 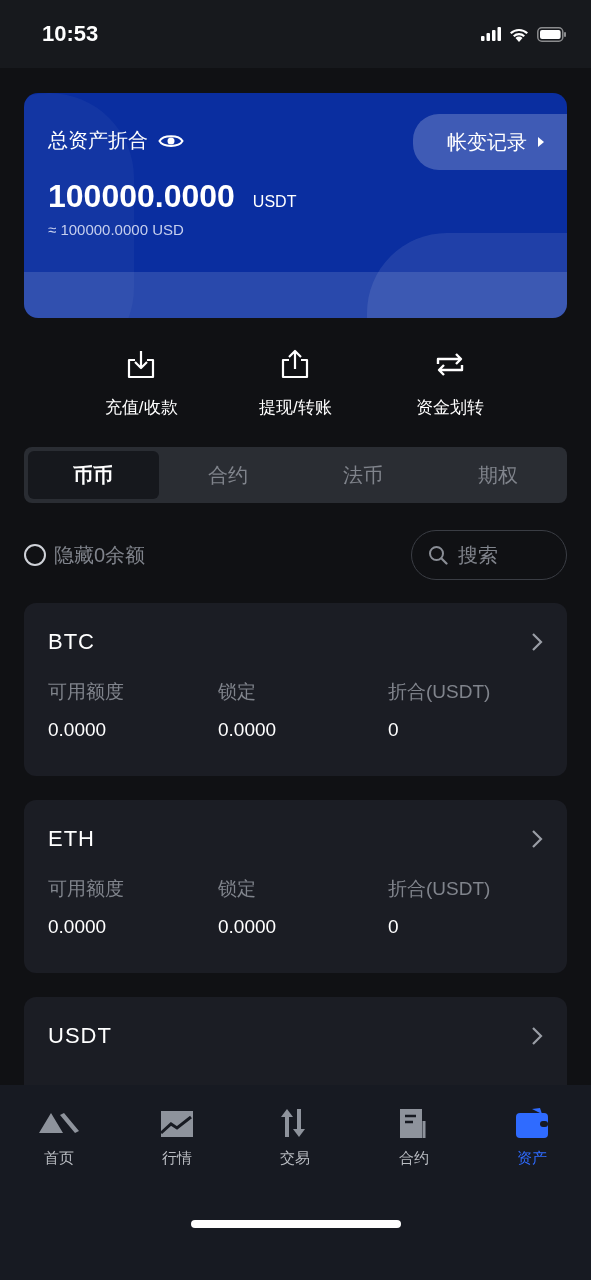 I want to click on balance-title: 总资产折合, so click(x=98, y=140).